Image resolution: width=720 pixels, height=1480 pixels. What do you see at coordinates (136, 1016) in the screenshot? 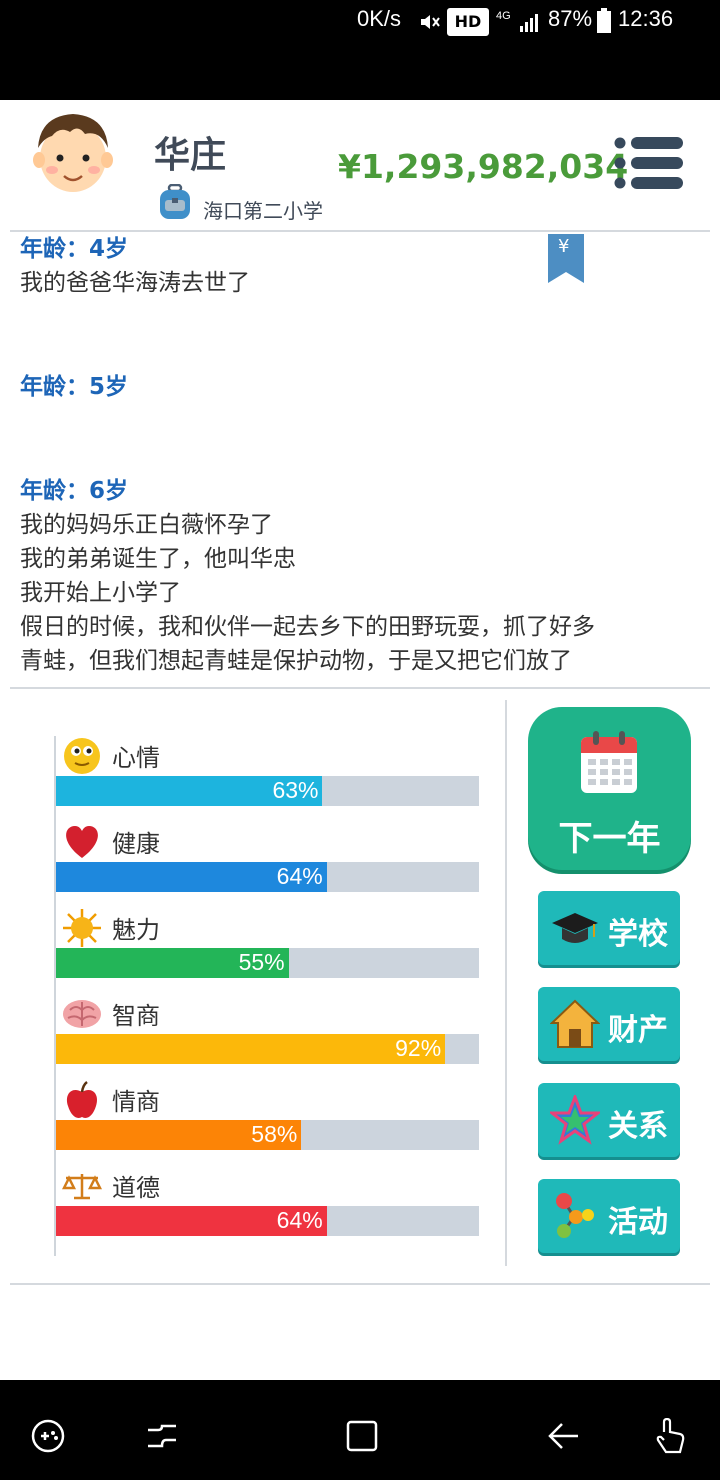
I see `stat-label: 智商` at bounding box center [136, 1016].